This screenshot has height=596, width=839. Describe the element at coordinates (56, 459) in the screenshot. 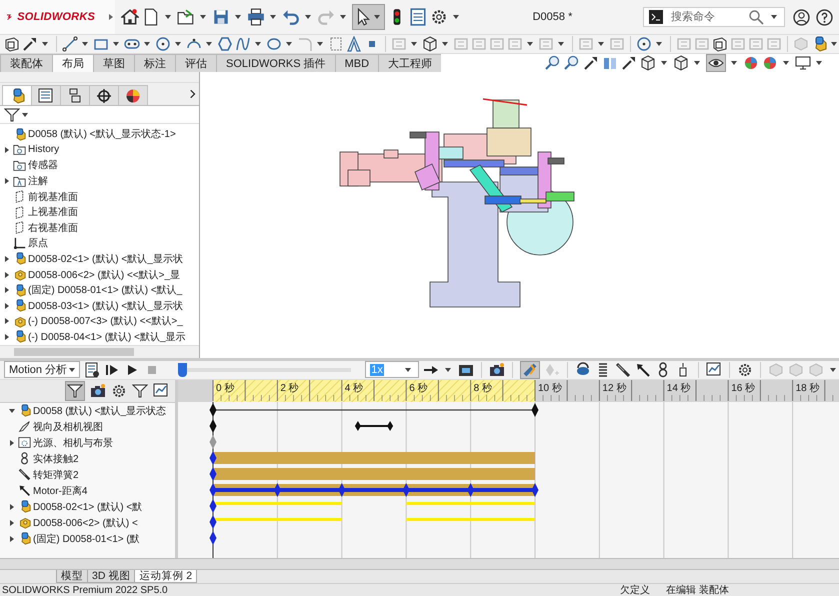

I see `tree-item: 实体接触2` at that location.